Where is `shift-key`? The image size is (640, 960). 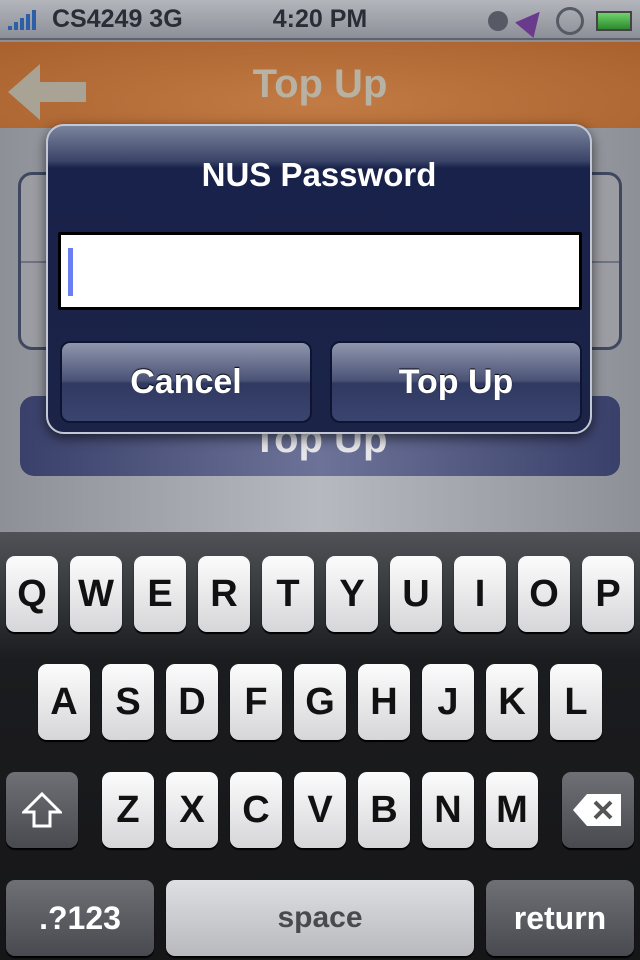
shift-key is located at coordinates (42, 810).